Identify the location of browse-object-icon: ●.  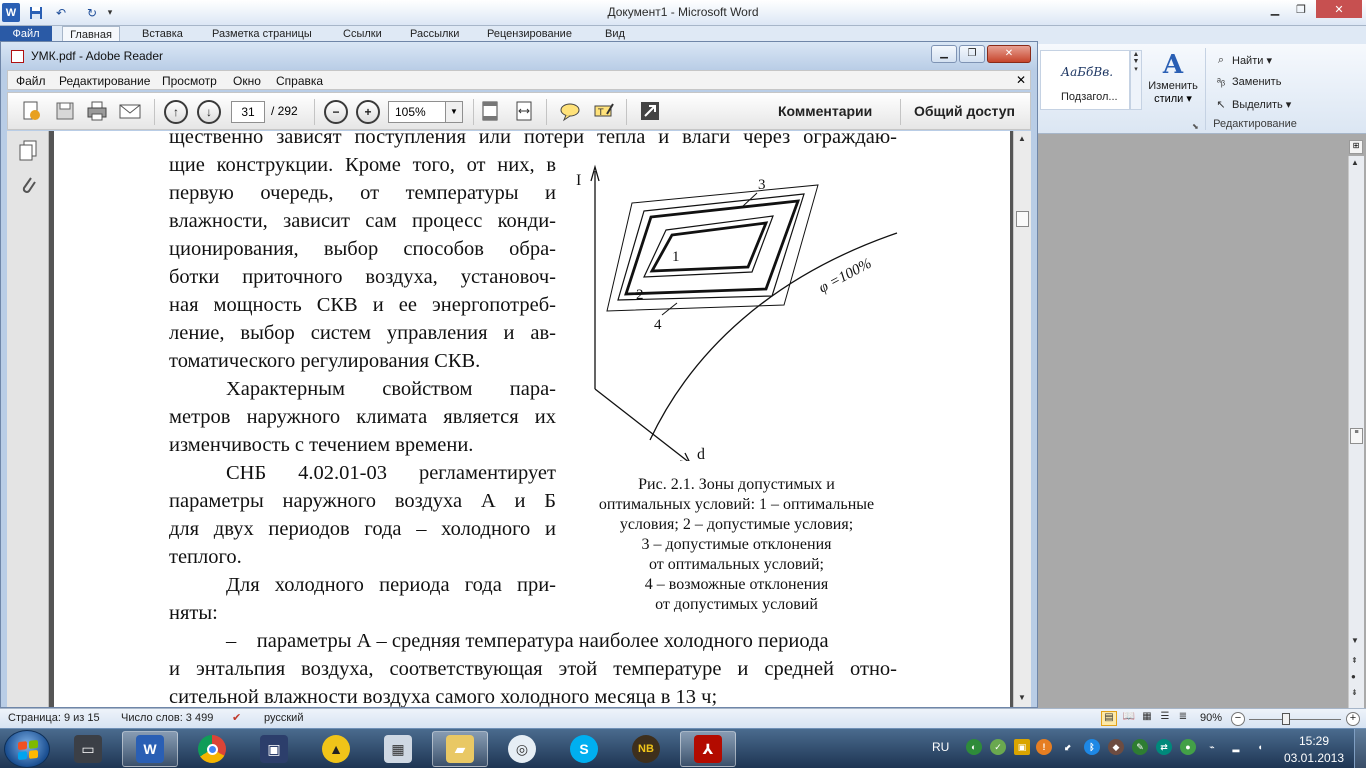
(1353, 676).